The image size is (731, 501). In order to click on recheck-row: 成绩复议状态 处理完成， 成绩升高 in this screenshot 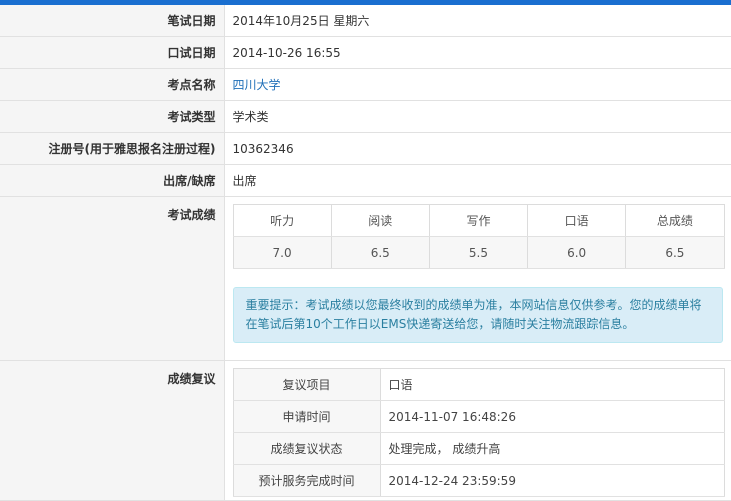, I will do `click(478, 448)`.